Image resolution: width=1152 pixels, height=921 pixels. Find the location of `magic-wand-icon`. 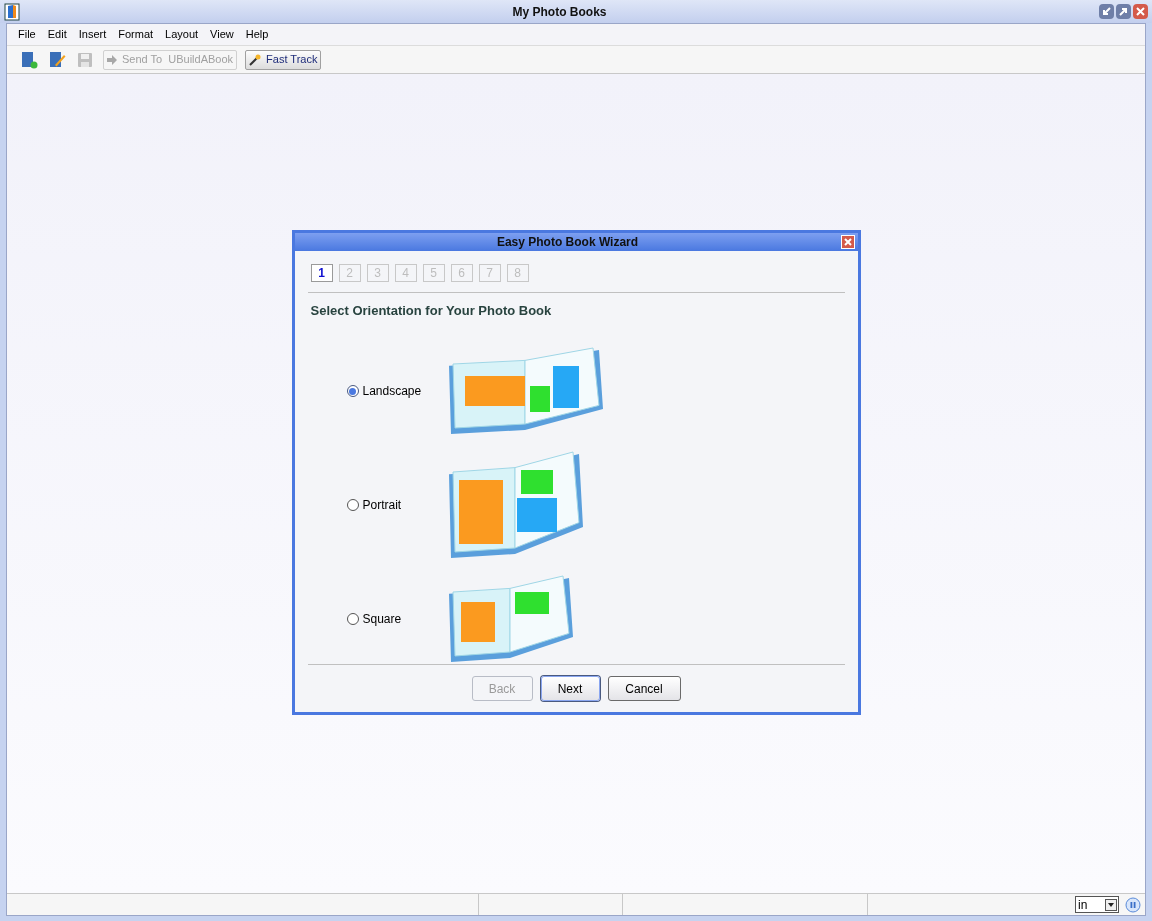

magic-wand-icon is located at coordinates (255, 59).